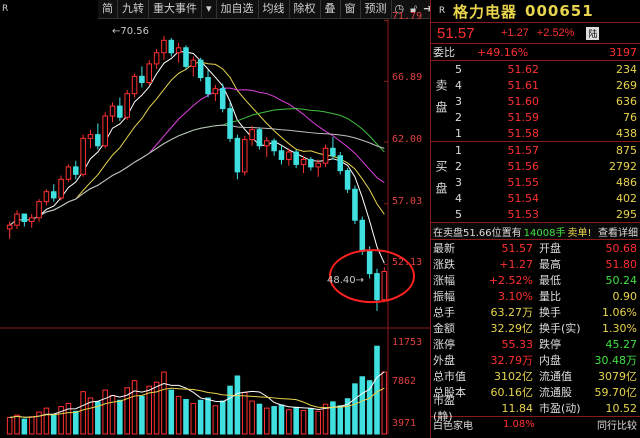 Image resolution: width=640 pixels, height=438 pixels. Describe the element at coordinates (523, 214) in the screenshot. I see `order-price: 51.53` at that location.